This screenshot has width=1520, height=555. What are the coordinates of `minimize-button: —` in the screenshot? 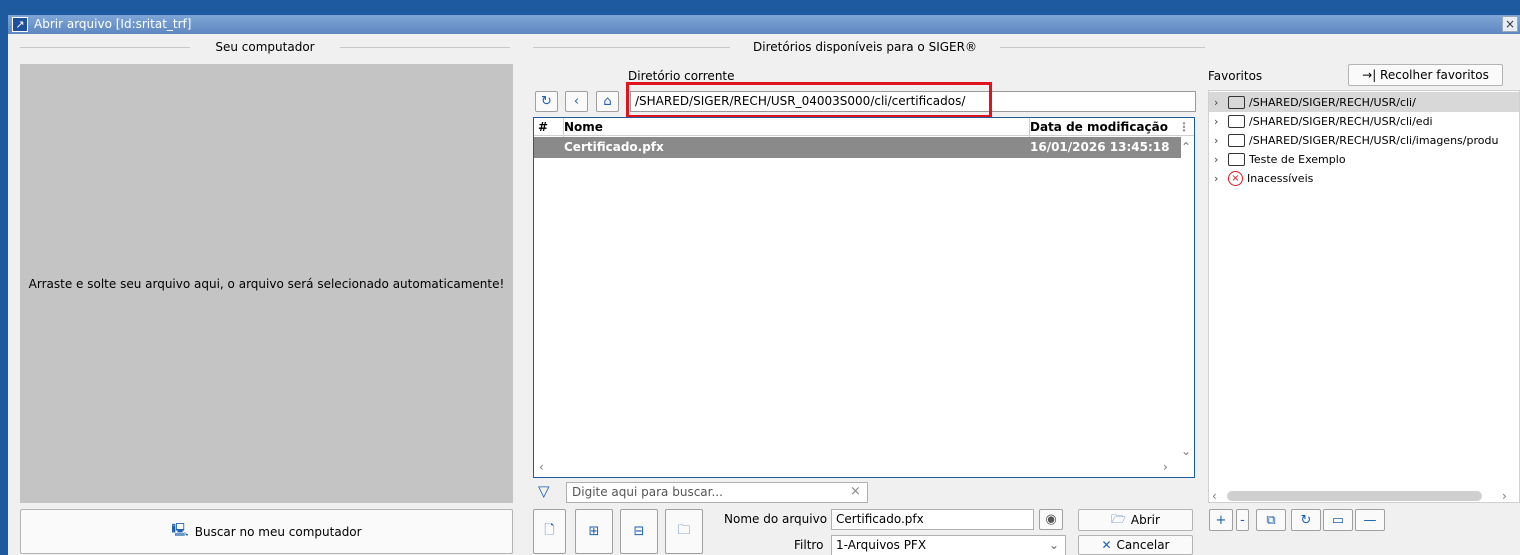 It's located at (1370, 520).